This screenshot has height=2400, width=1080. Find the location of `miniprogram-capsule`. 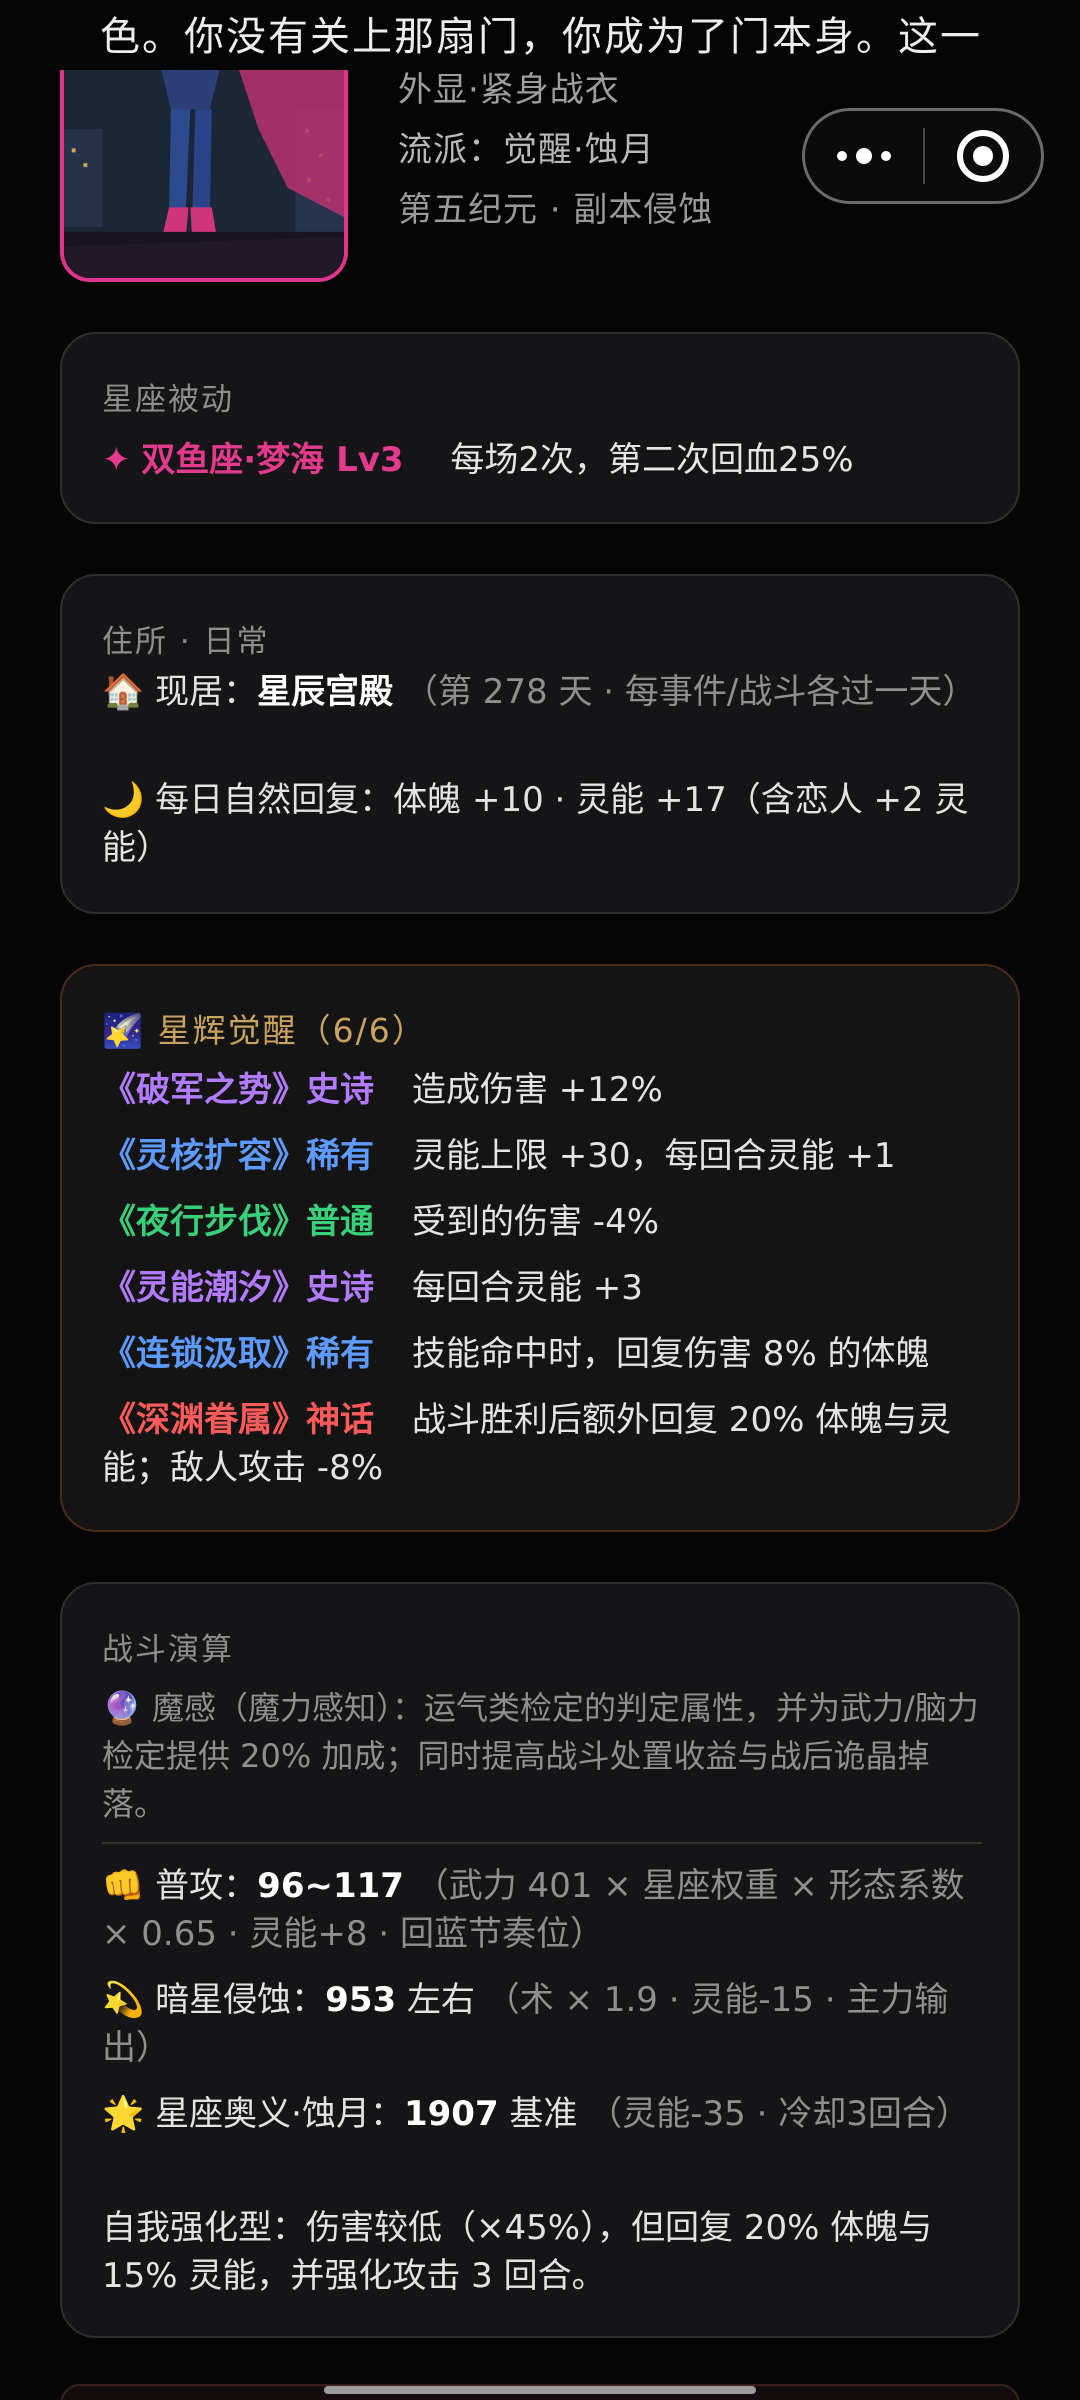

miniprogram-capsule is located at coordinates (923, 156).